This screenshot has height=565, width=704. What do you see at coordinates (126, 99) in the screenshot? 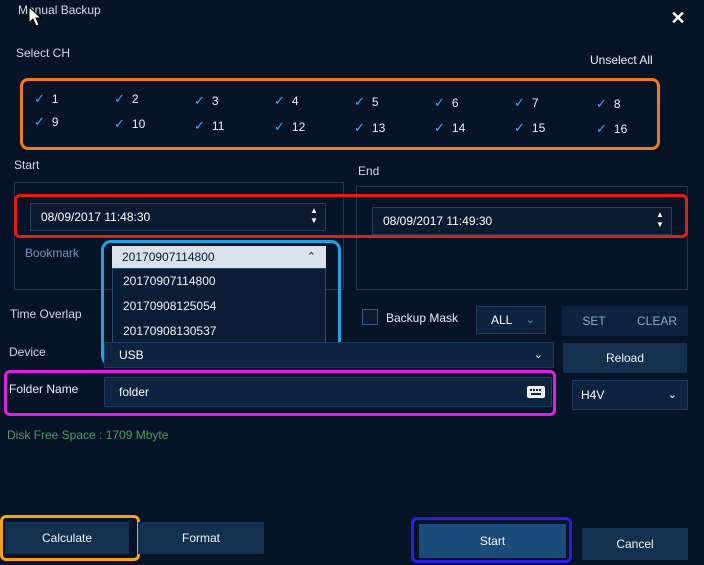
I see `channel-checkbox-2: ✓ 2` at bounding box center [126, 99].